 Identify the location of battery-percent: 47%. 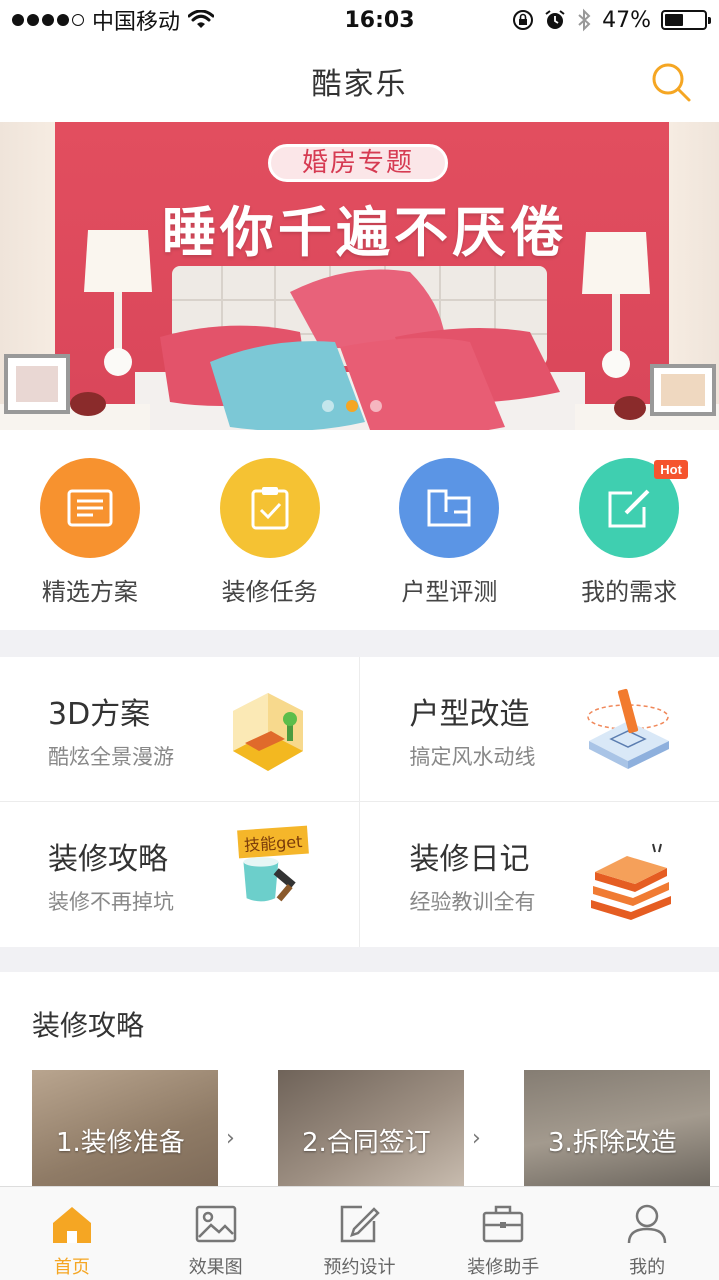
(626, 20).